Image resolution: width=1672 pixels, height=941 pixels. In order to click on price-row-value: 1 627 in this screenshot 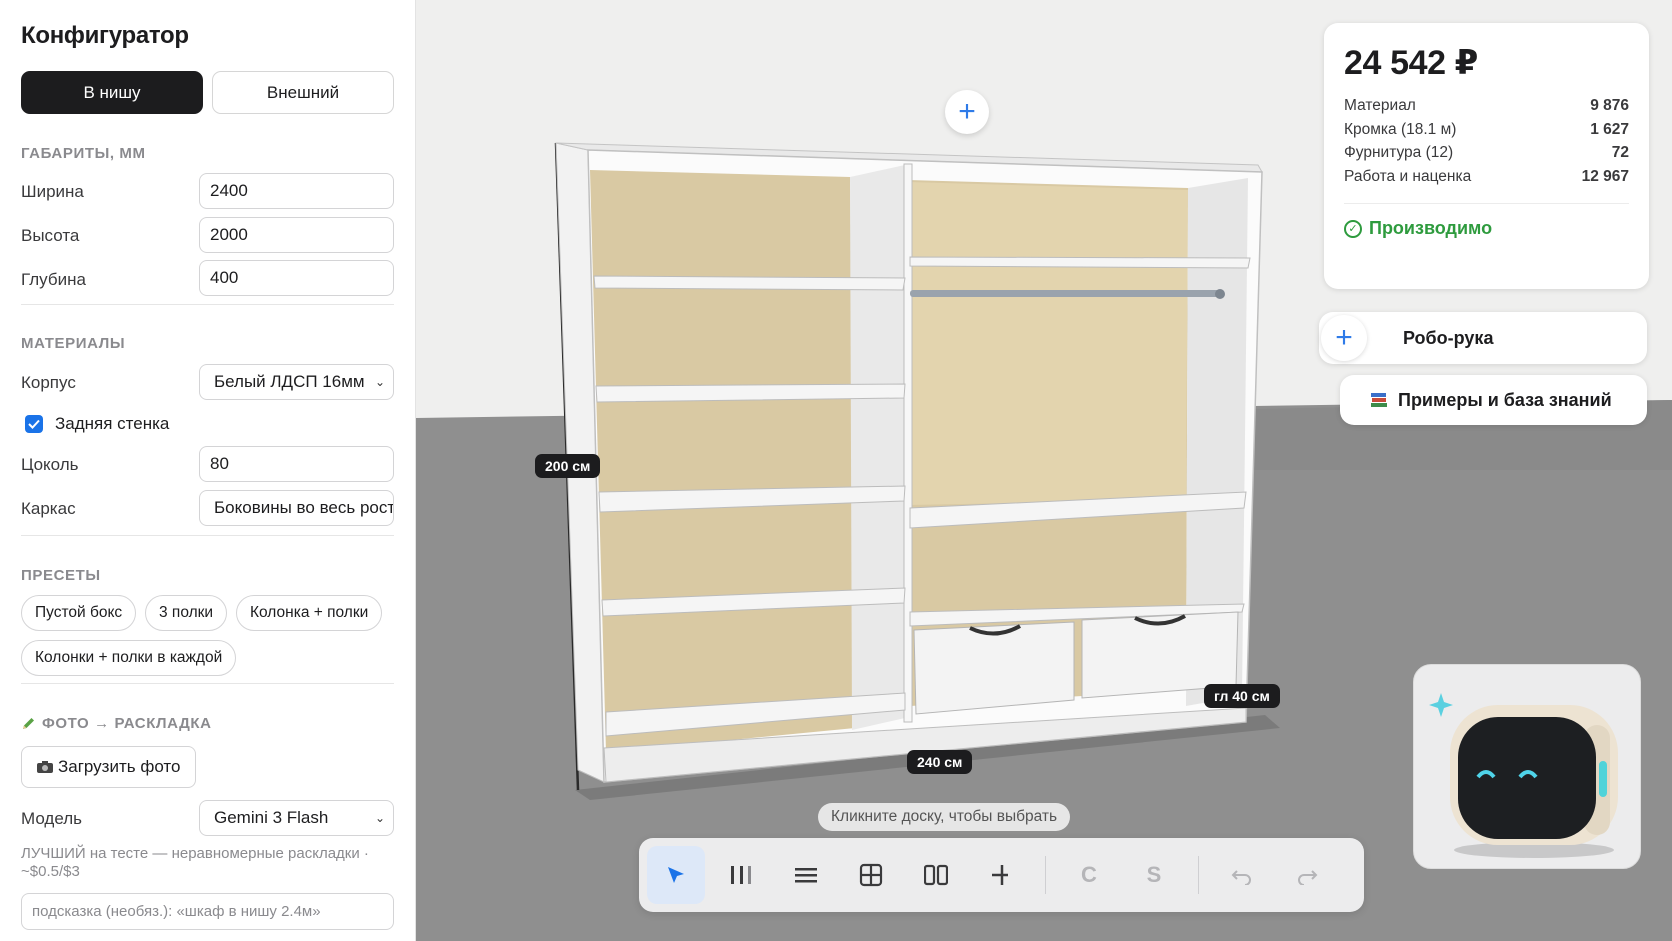, I will do `click(1609, 129)`.